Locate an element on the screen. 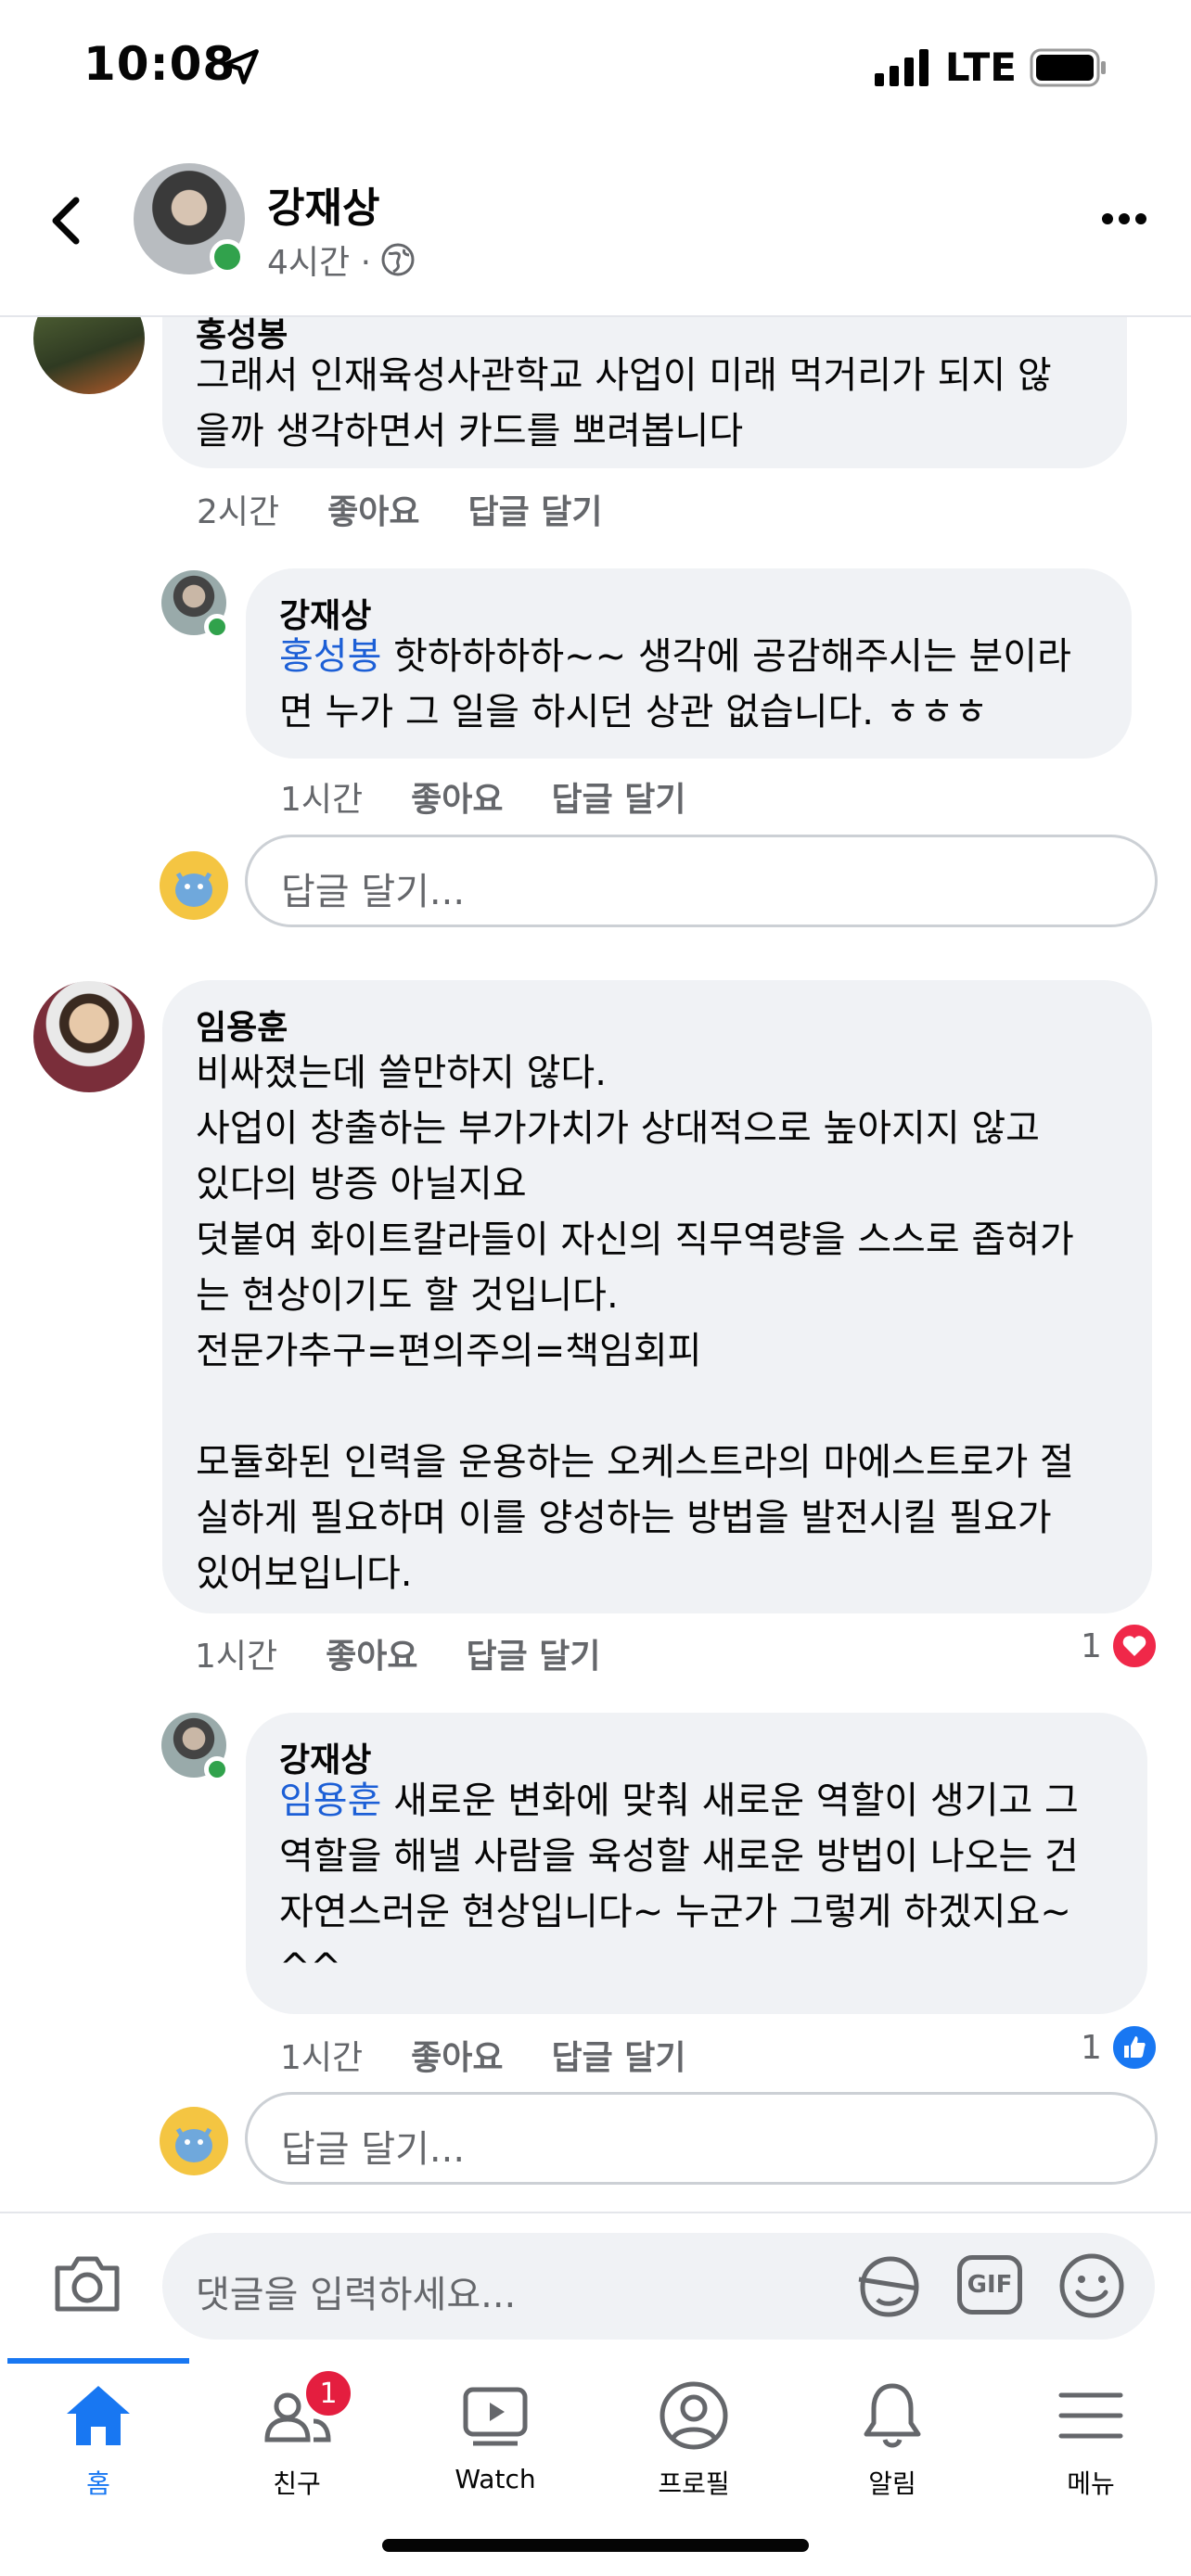  more-options-icon is located at coordinates (1124, 218).